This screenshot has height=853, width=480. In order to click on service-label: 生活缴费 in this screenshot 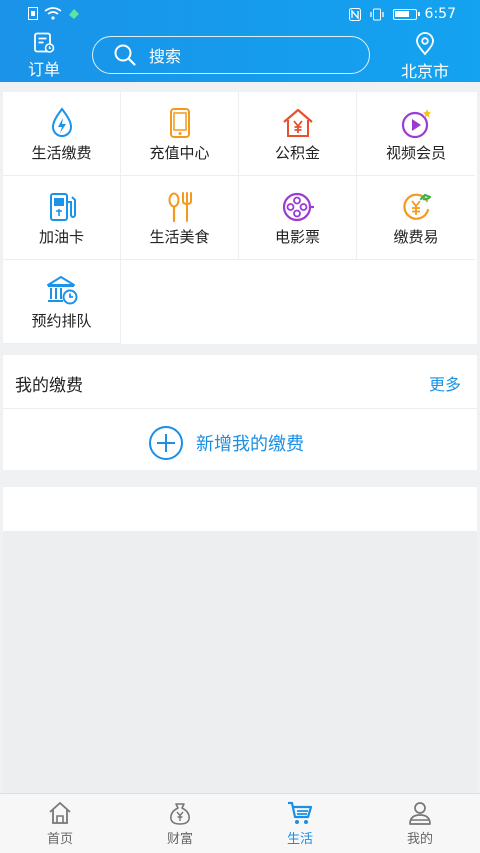, I will do `click(61, 153)`.